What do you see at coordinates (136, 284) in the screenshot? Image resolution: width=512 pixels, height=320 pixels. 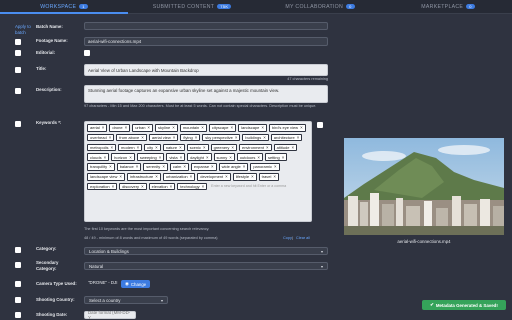 I see `change-camera-button: ◉ Change` at bounding box center [136, 284].